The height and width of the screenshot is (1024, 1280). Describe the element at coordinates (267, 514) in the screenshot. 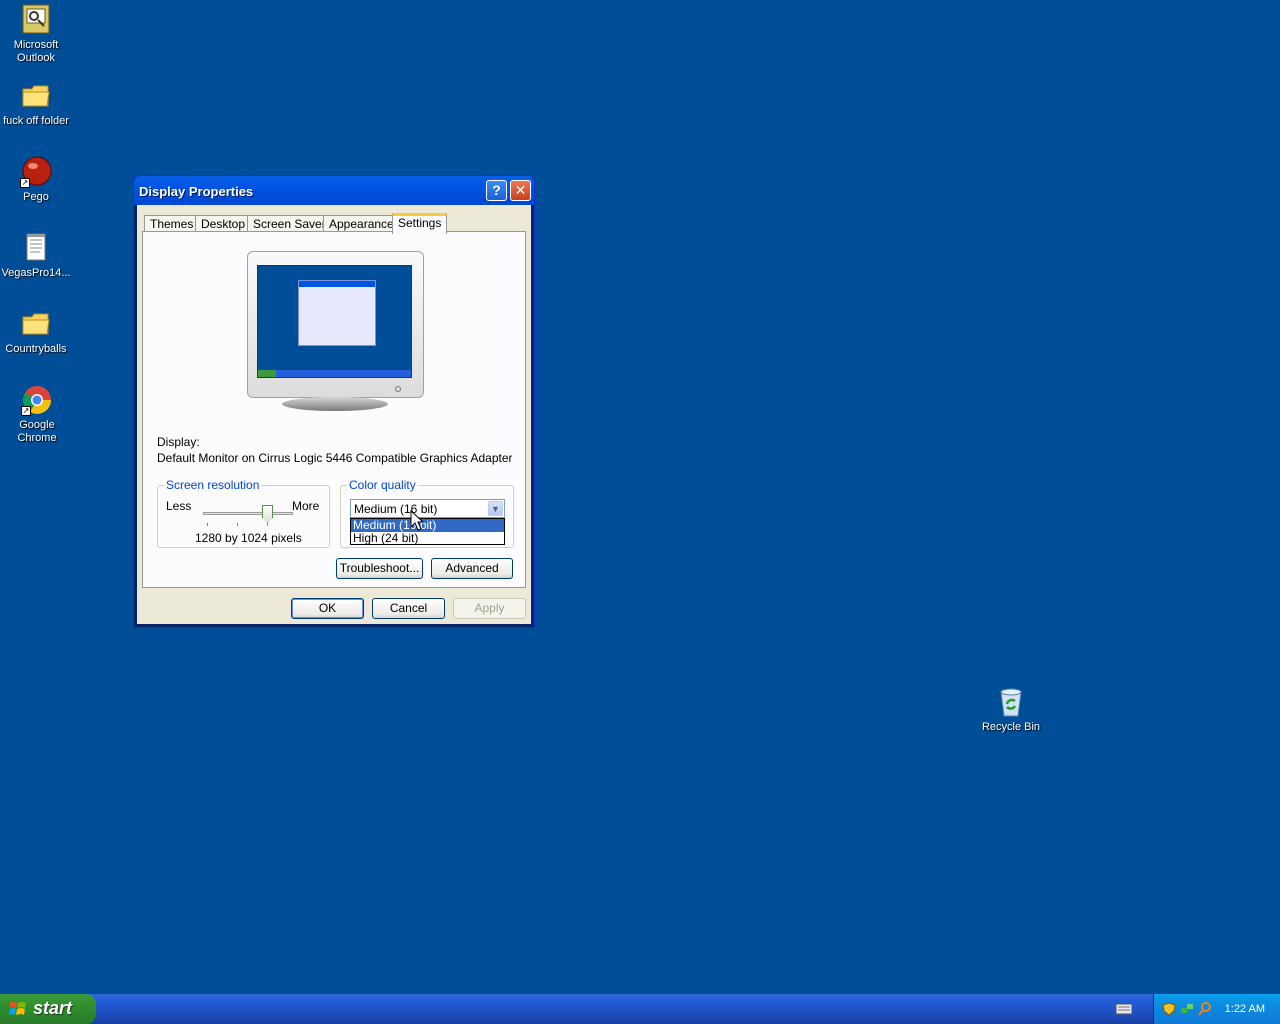

I see `resolution-slider-thumb` at that location.